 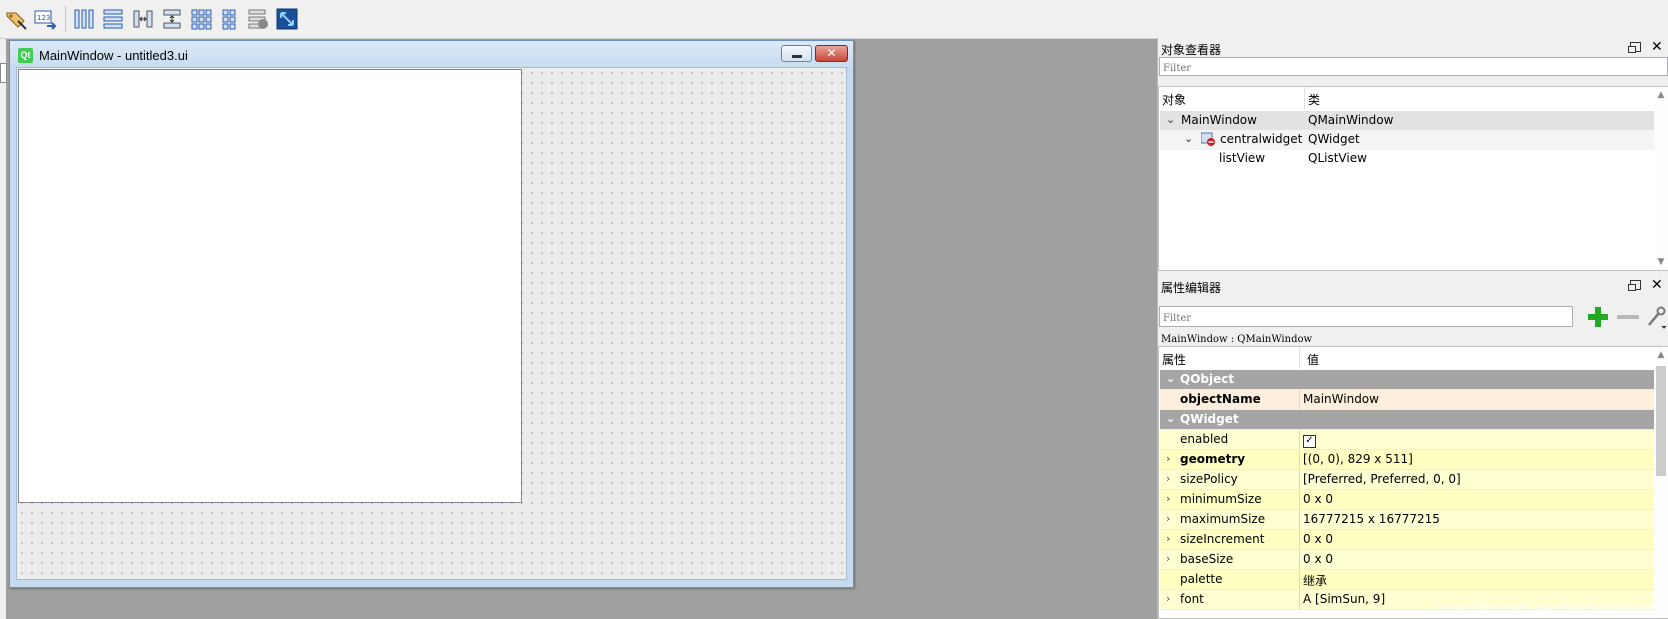 I want to click on configure-wrench-icon, so click(x=1656, y=317).